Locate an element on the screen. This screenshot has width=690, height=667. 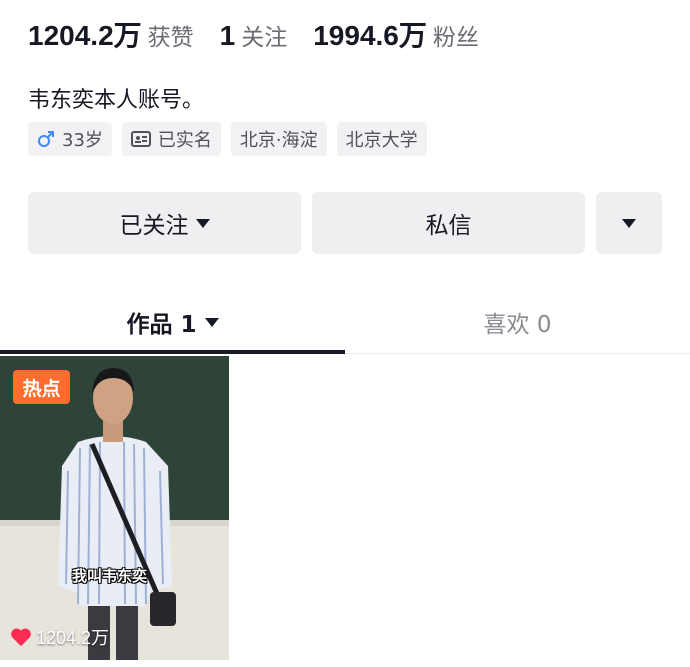
stat-label: 获赞 is located at coordinates (170, 38).